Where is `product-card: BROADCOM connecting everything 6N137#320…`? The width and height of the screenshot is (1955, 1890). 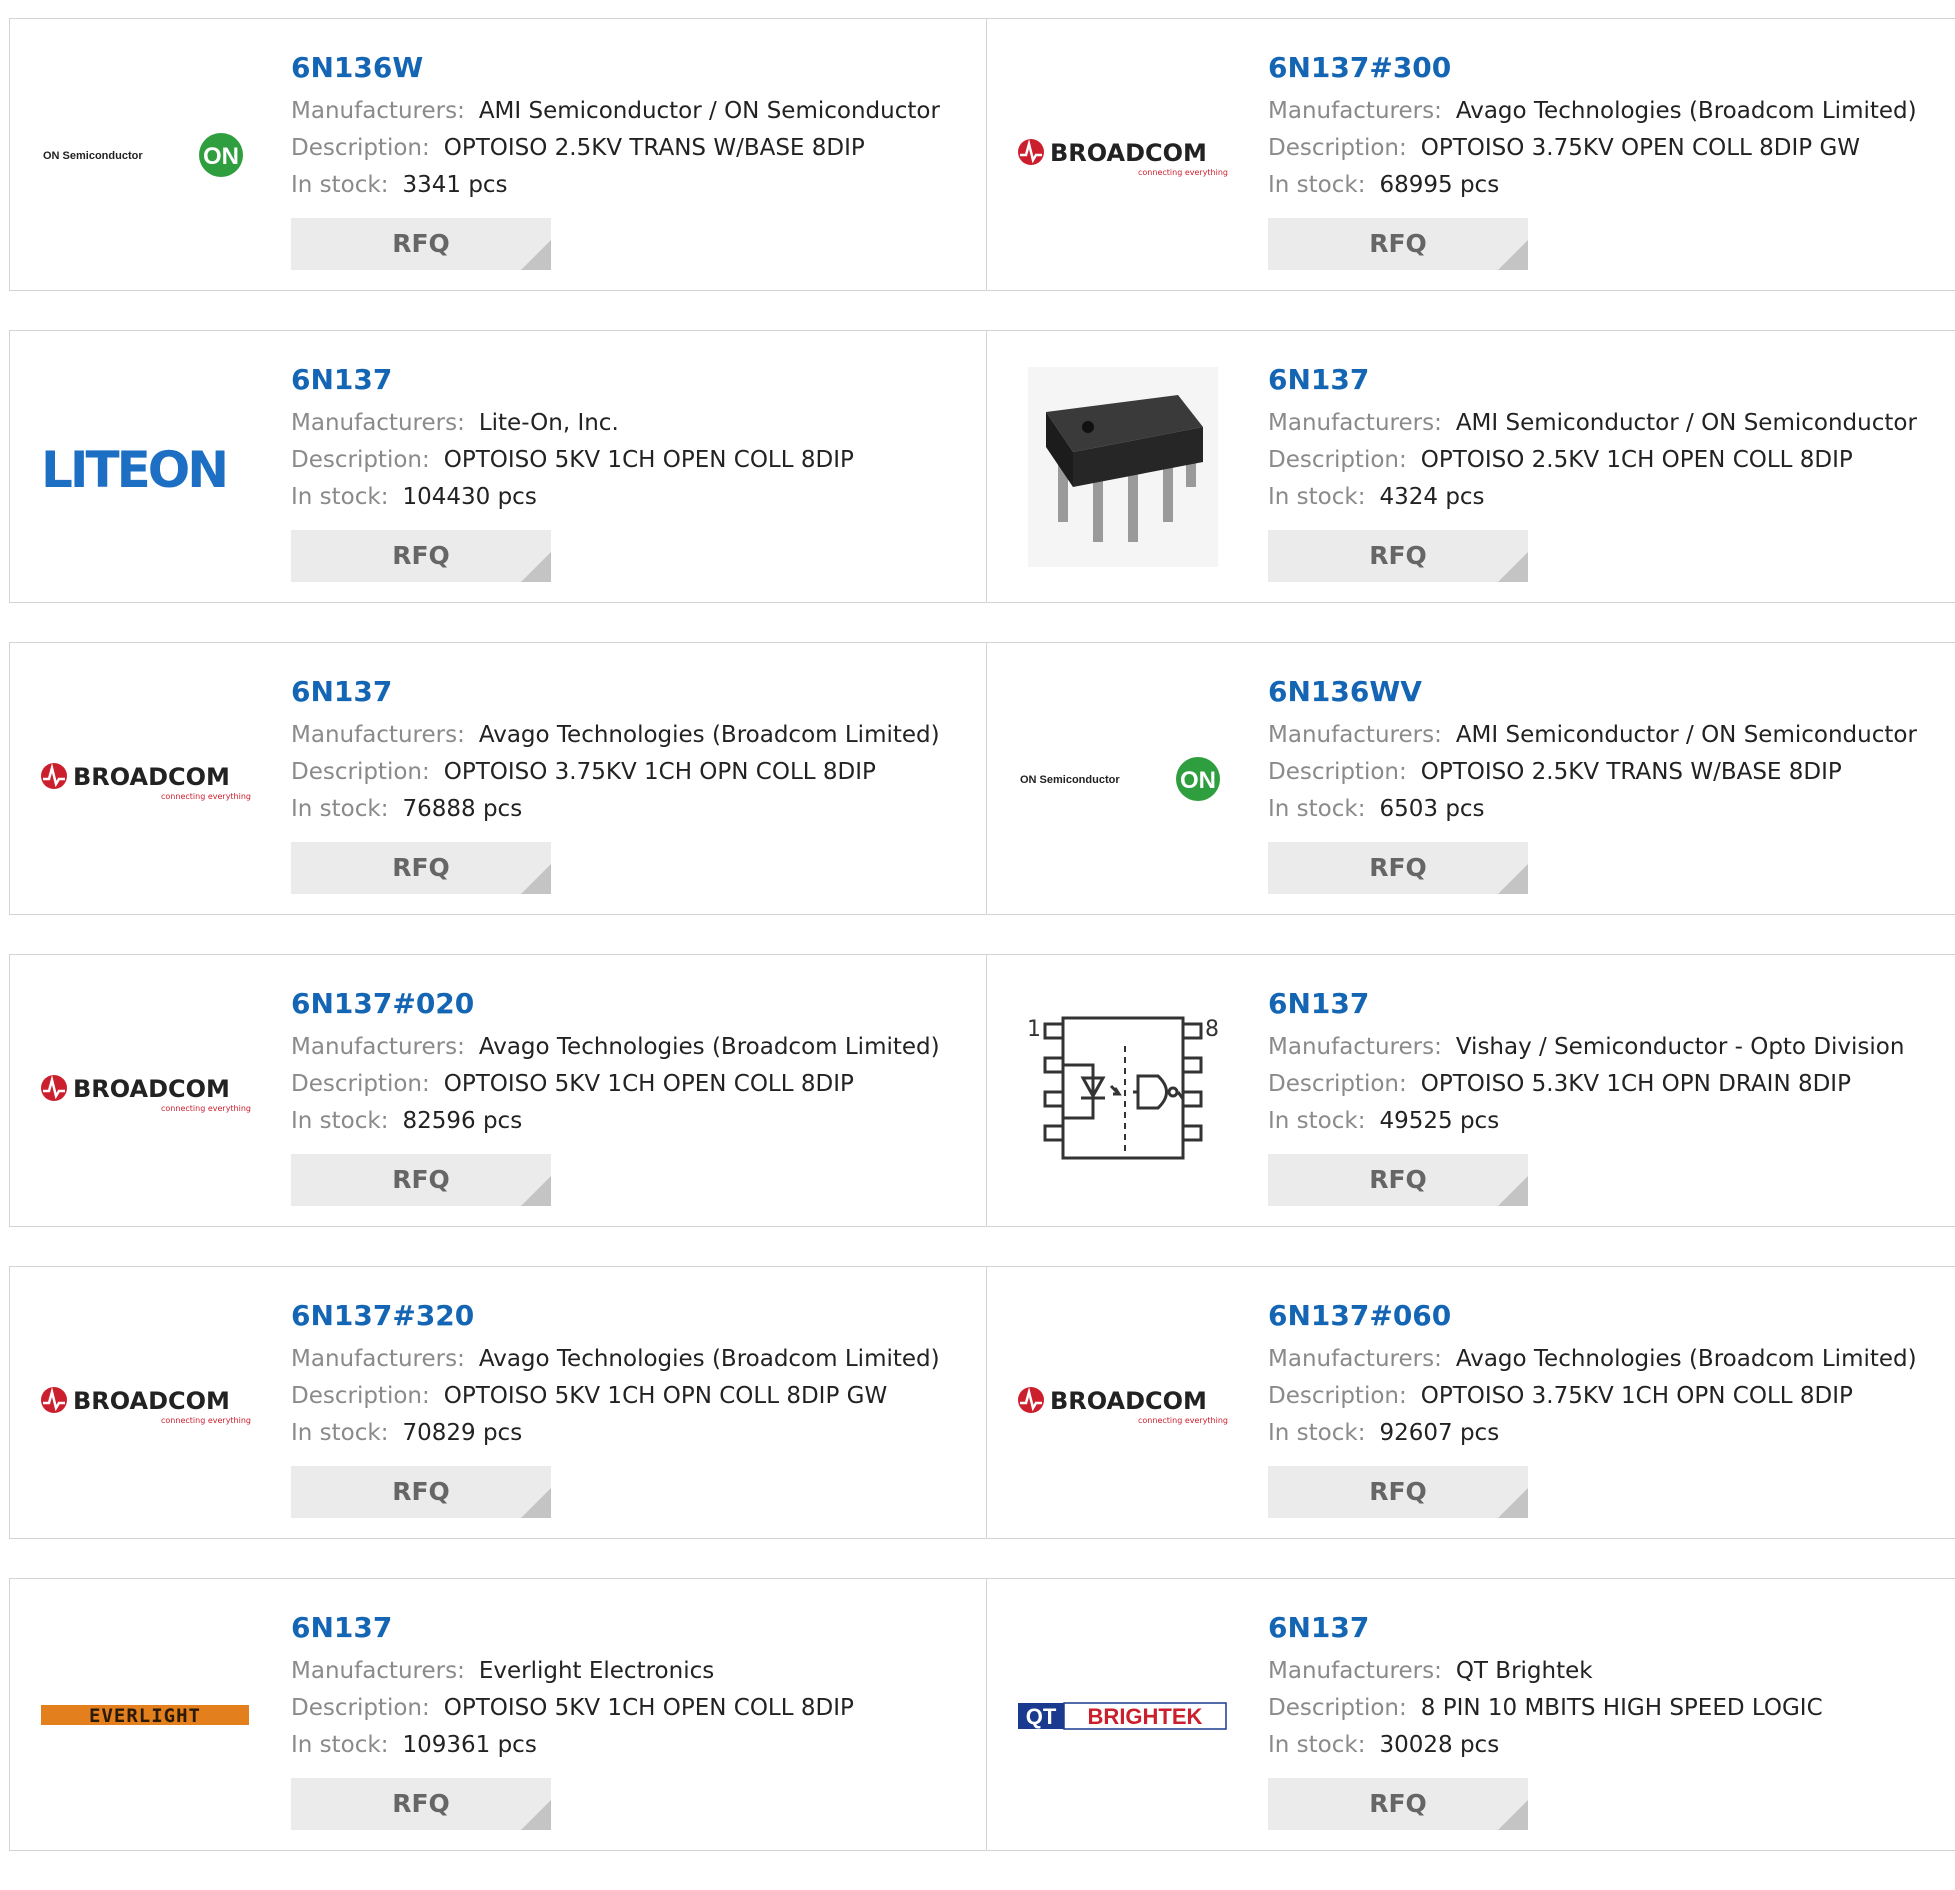 product-card: BROADCOM connecting everything 6N137#320… is located at coordinates (498, 1402).